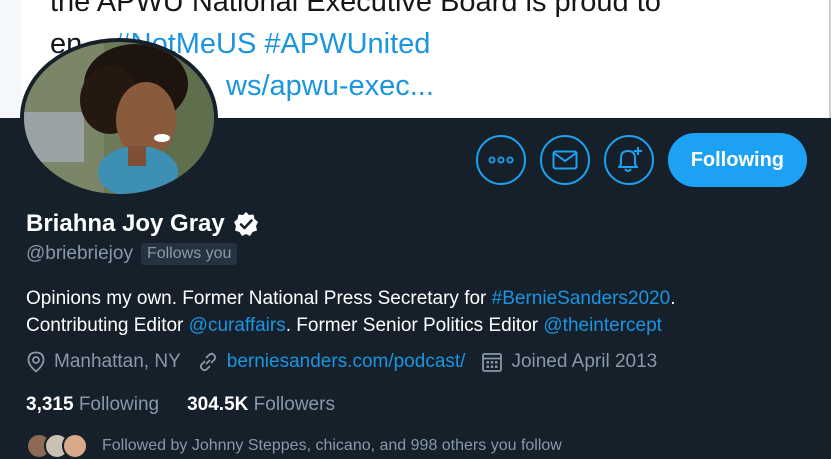  What do you see at coordinates (346, 362) in the screenshot?
I see `website-link: berniesanders.com/podcast/` at bounding box center [346, 362].